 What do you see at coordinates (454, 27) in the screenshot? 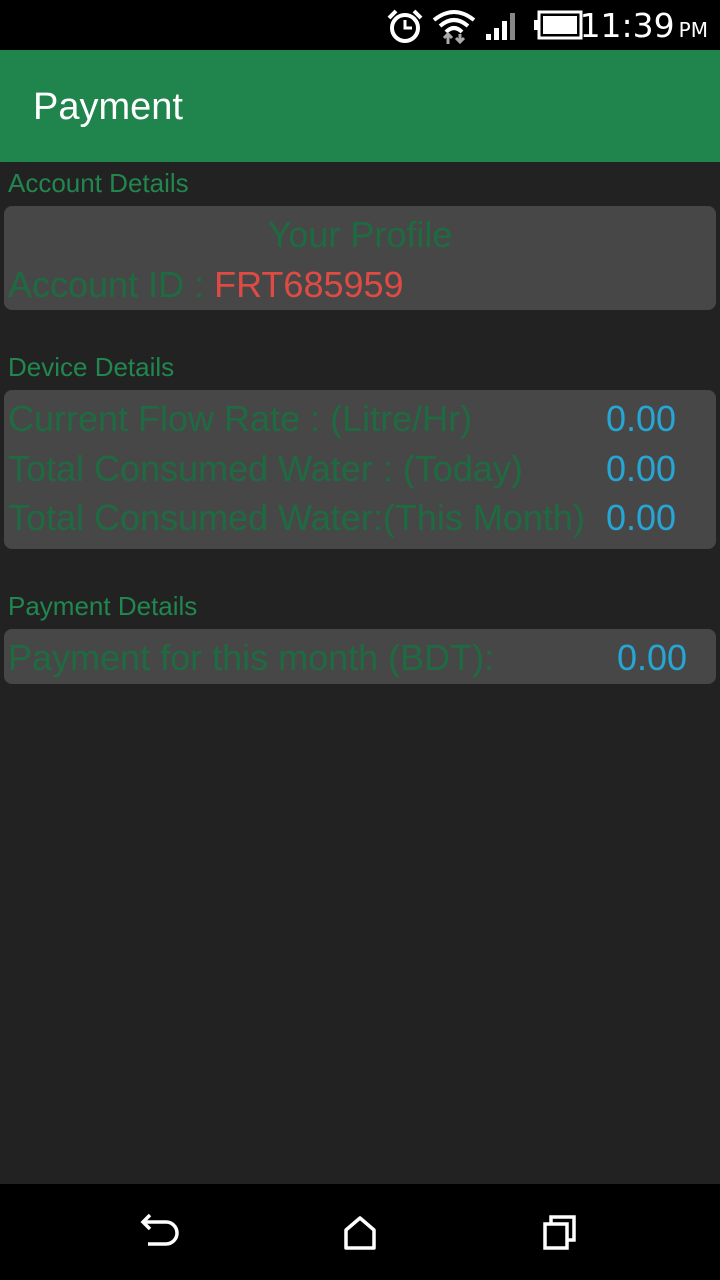
I see `wifi-icon` at bounding box center [454, 27].